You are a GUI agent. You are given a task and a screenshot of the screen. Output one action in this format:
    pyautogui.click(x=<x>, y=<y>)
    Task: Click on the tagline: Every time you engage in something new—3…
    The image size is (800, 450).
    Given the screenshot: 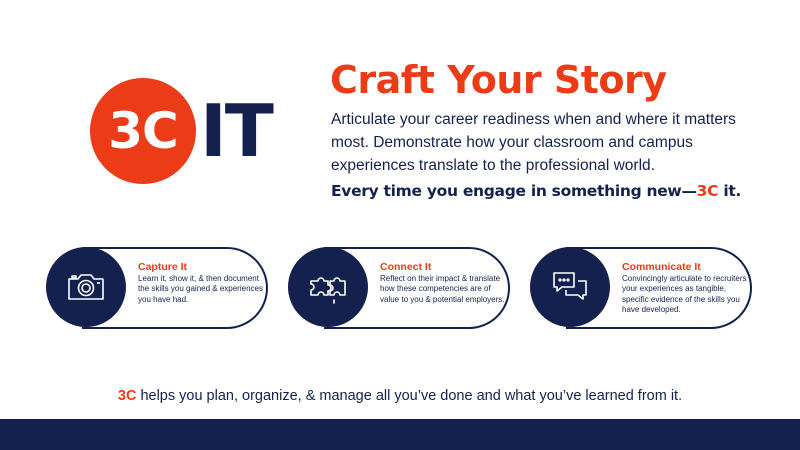 What is the action you would take?
    pyautogui.click(x=536, y=191)
    